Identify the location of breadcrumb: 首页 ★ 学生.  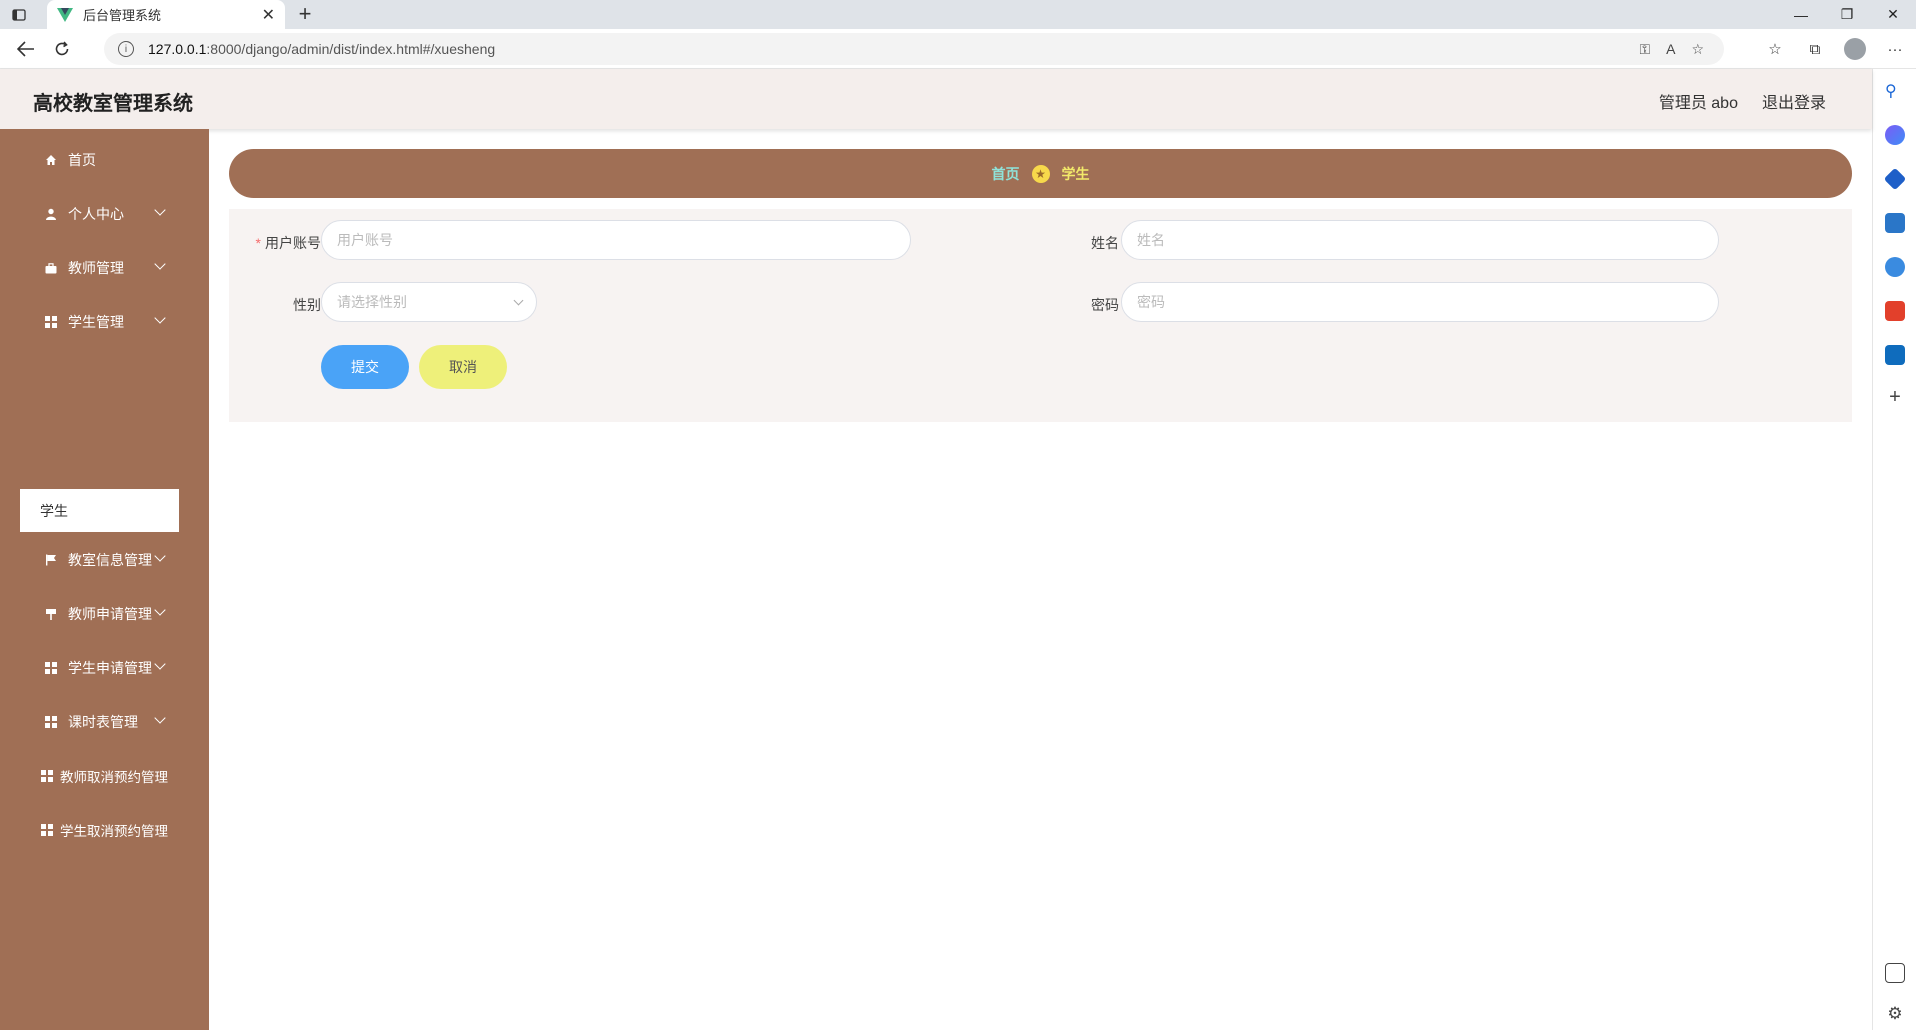
(1040, 173).